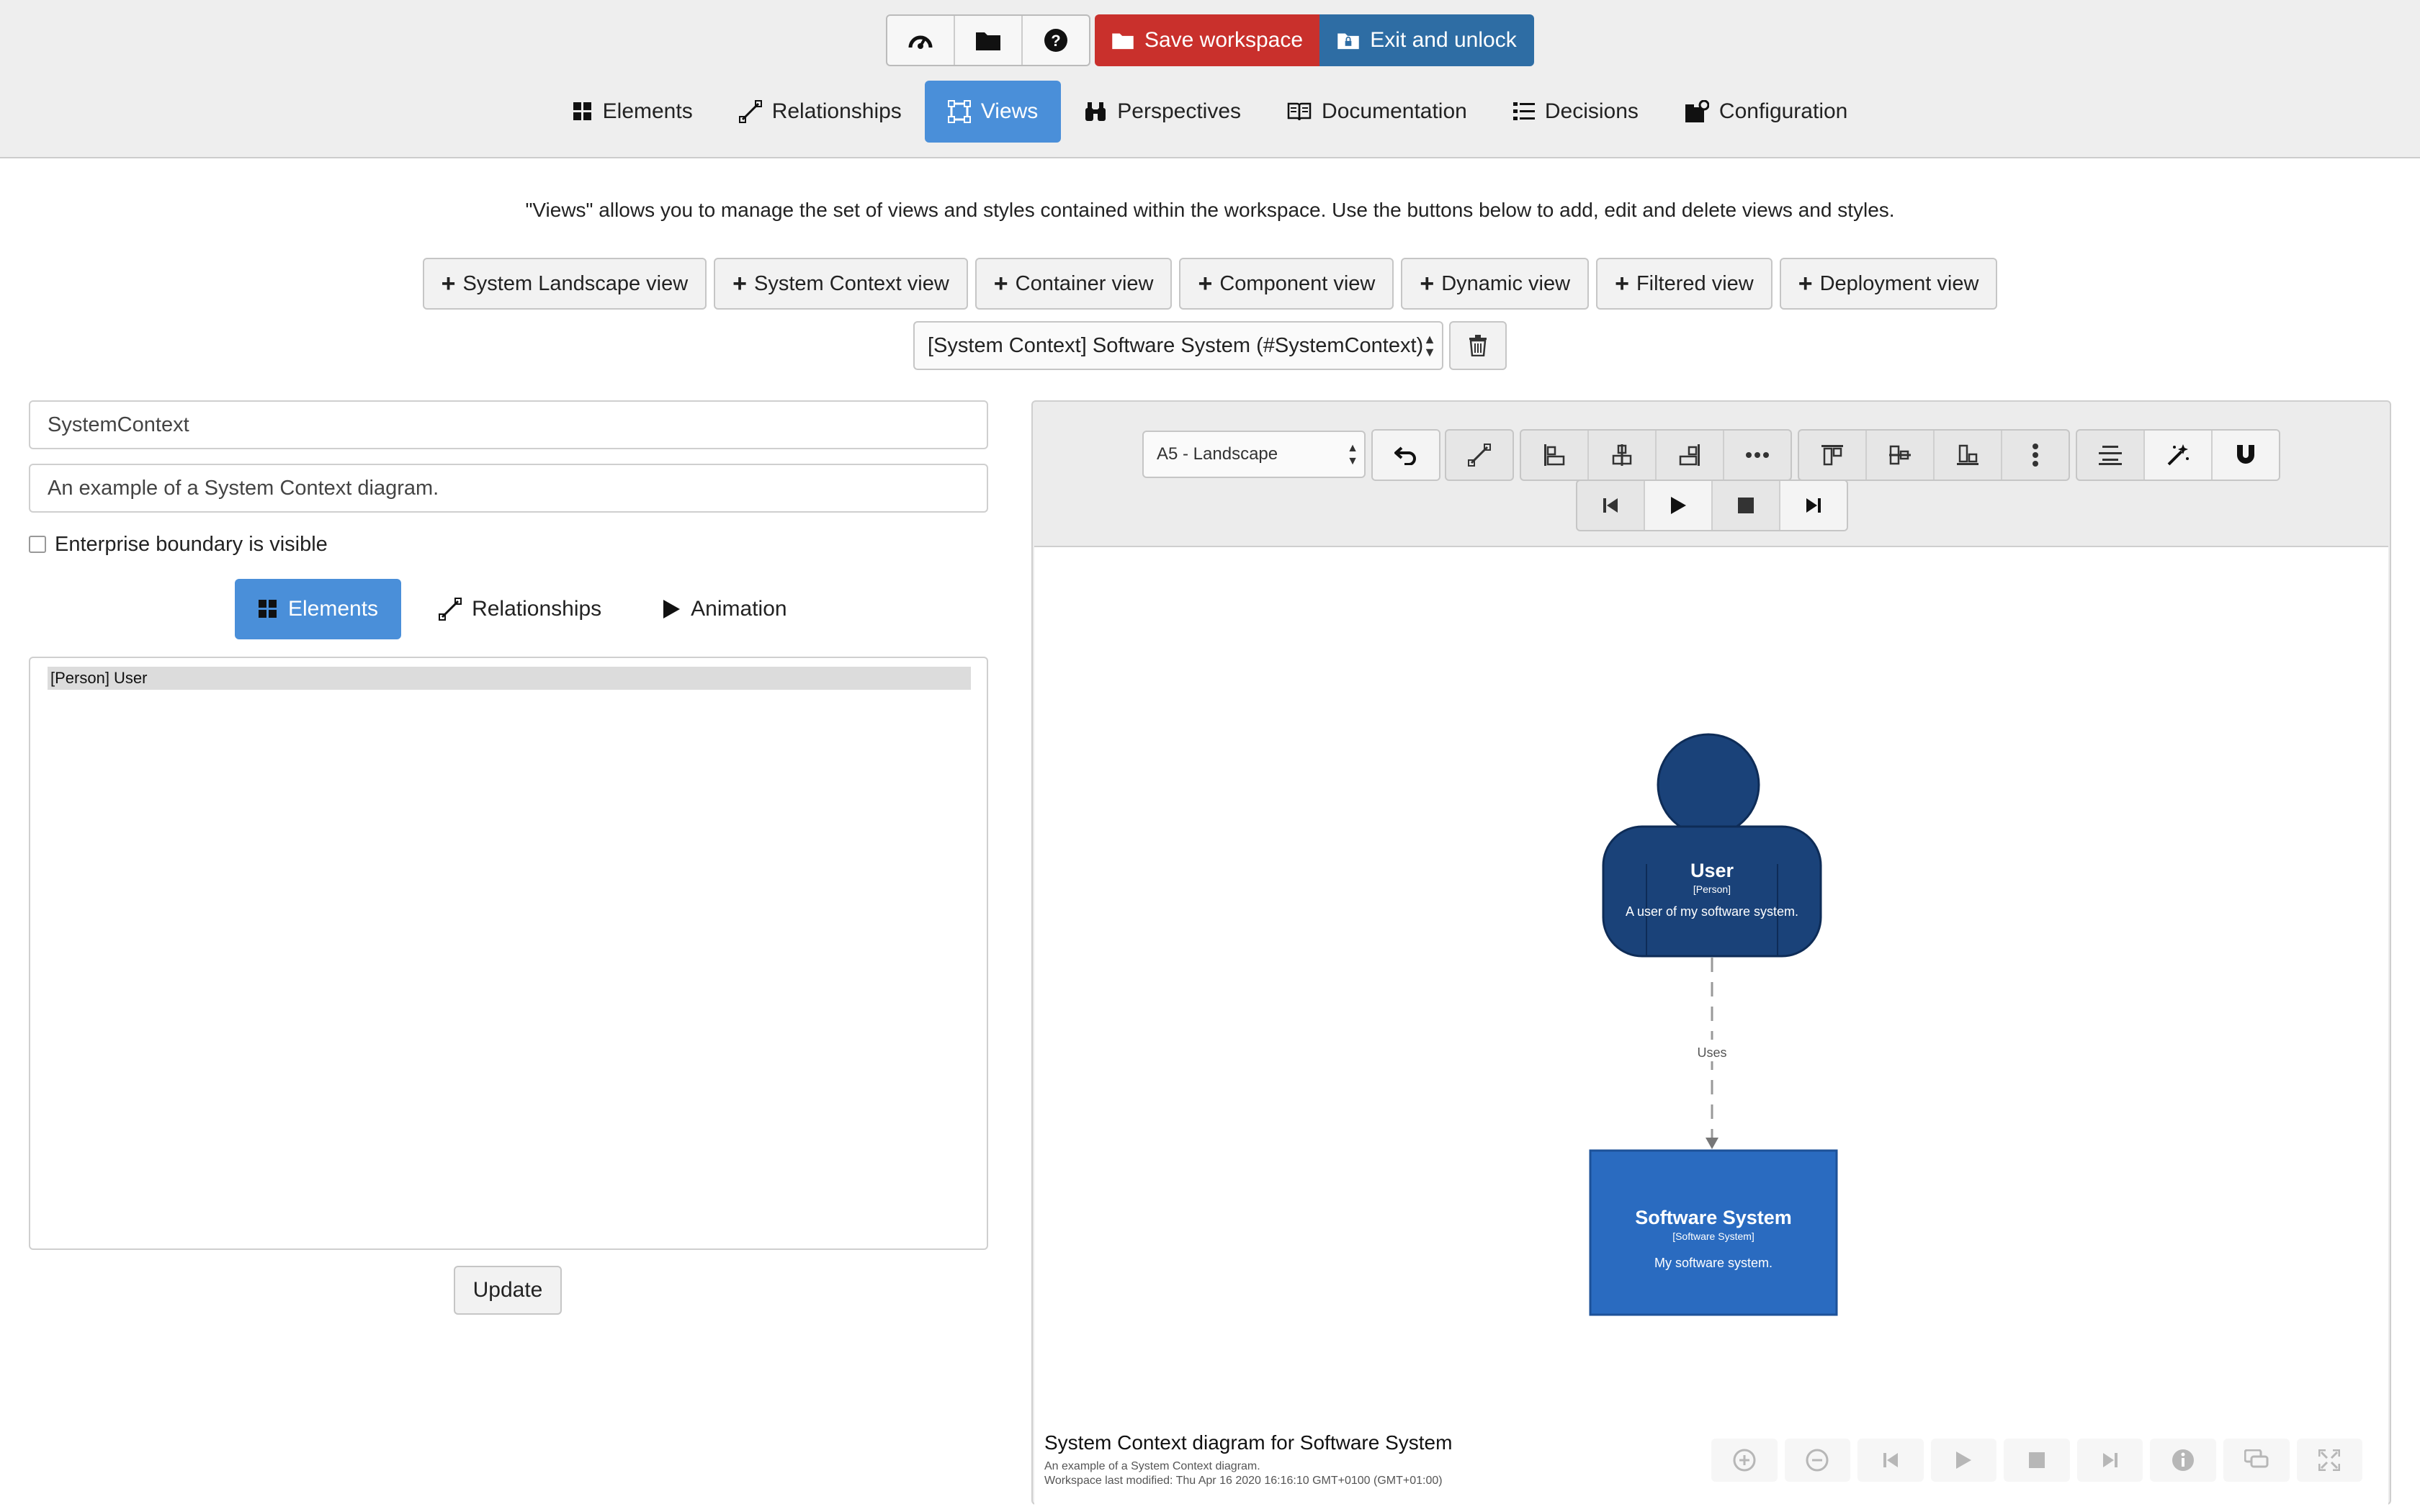  I want to click on animation-start-button, so click(1611, 505).